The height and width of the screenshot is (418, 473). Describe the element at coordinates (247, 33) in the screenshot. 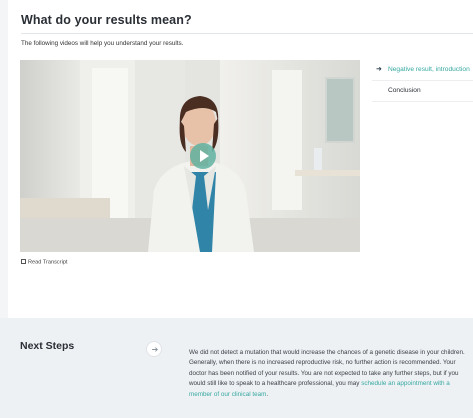

I see `title-divider` at that location.